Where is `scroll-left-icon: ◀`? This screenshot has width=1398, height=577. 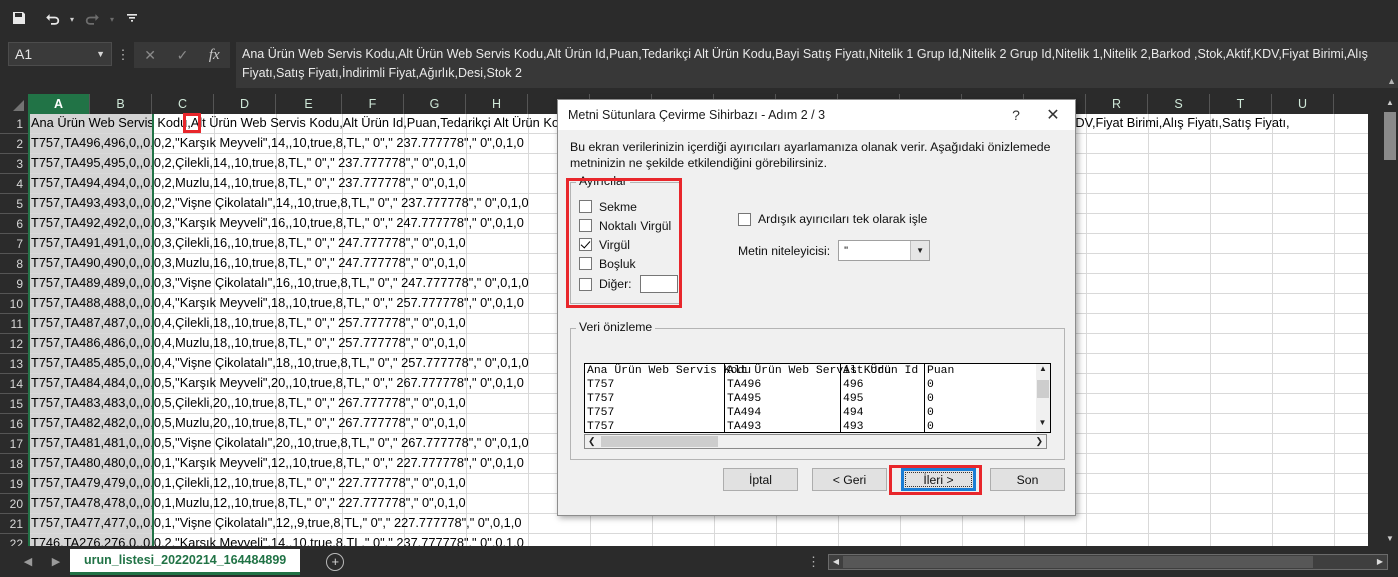 scroll-left-icon: ◀ is located at coordinates (836, 561).